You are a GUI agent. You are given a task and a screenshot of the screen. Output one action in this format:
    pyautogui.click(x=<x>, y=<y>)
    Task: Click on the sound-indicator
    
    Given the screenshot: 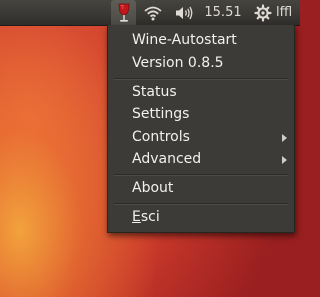 What is the action you would take?
    pyautogui.click(x=184, y=12)
    